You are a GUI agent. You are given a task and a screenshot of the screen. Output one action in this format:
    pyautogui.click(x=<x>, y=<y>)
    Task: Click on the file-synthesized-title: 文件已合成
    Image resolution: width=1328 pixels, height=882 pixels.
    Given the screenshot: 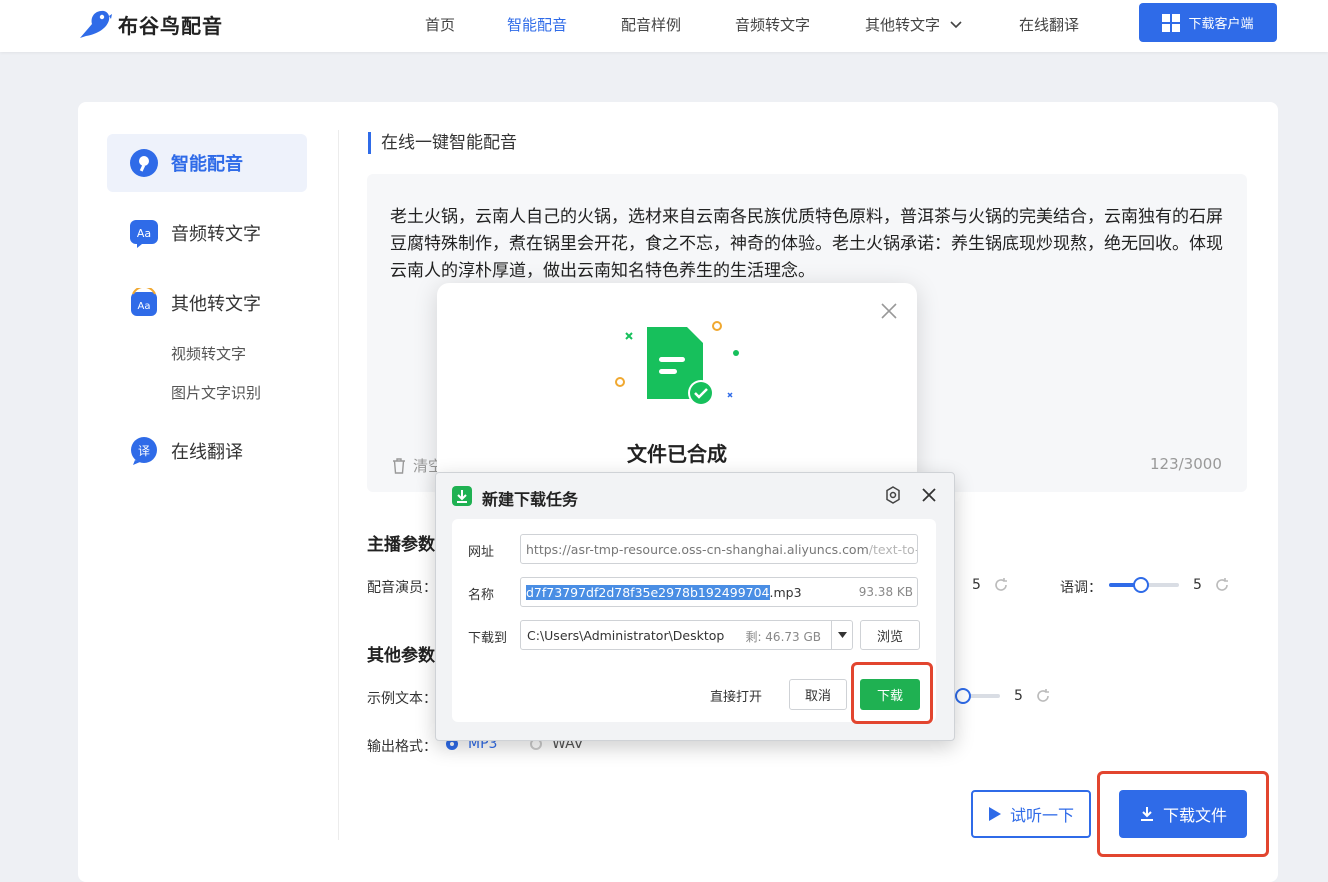 What is the action you would take?
    pyautogui.click(x=677, y=454)
    